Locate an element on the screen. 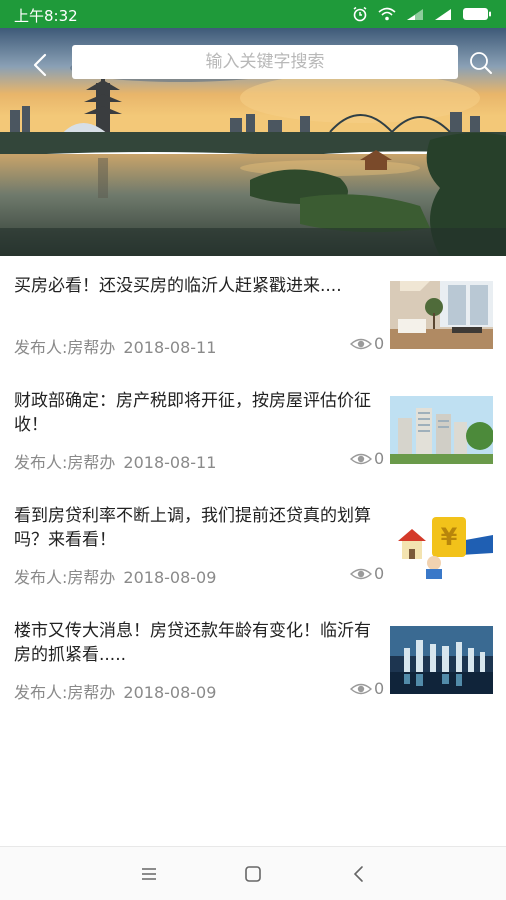  news-thumbnail: ¥ is located at coordinates (441, 545).